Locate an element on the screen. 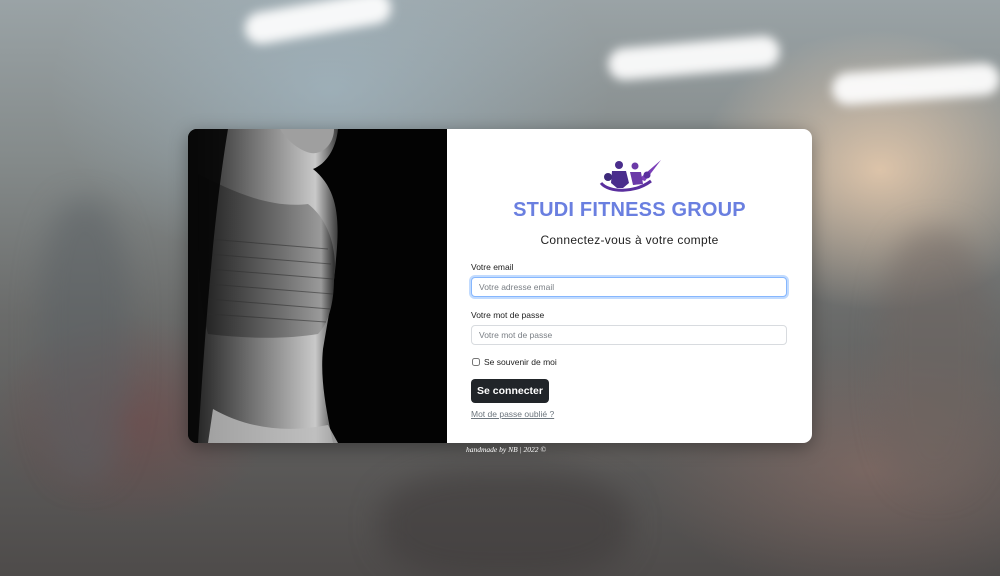 Image resolution: width=1000 pixels, height=576 pixels. email-field is located at coordinates (629, 287).